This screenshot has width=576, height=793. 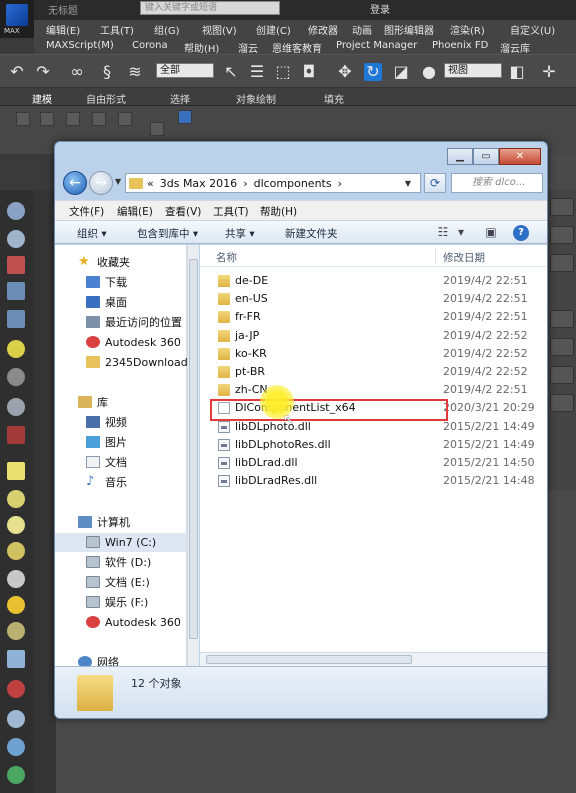 I want to click on hemisphere-icon, so click(x=16, y=499).